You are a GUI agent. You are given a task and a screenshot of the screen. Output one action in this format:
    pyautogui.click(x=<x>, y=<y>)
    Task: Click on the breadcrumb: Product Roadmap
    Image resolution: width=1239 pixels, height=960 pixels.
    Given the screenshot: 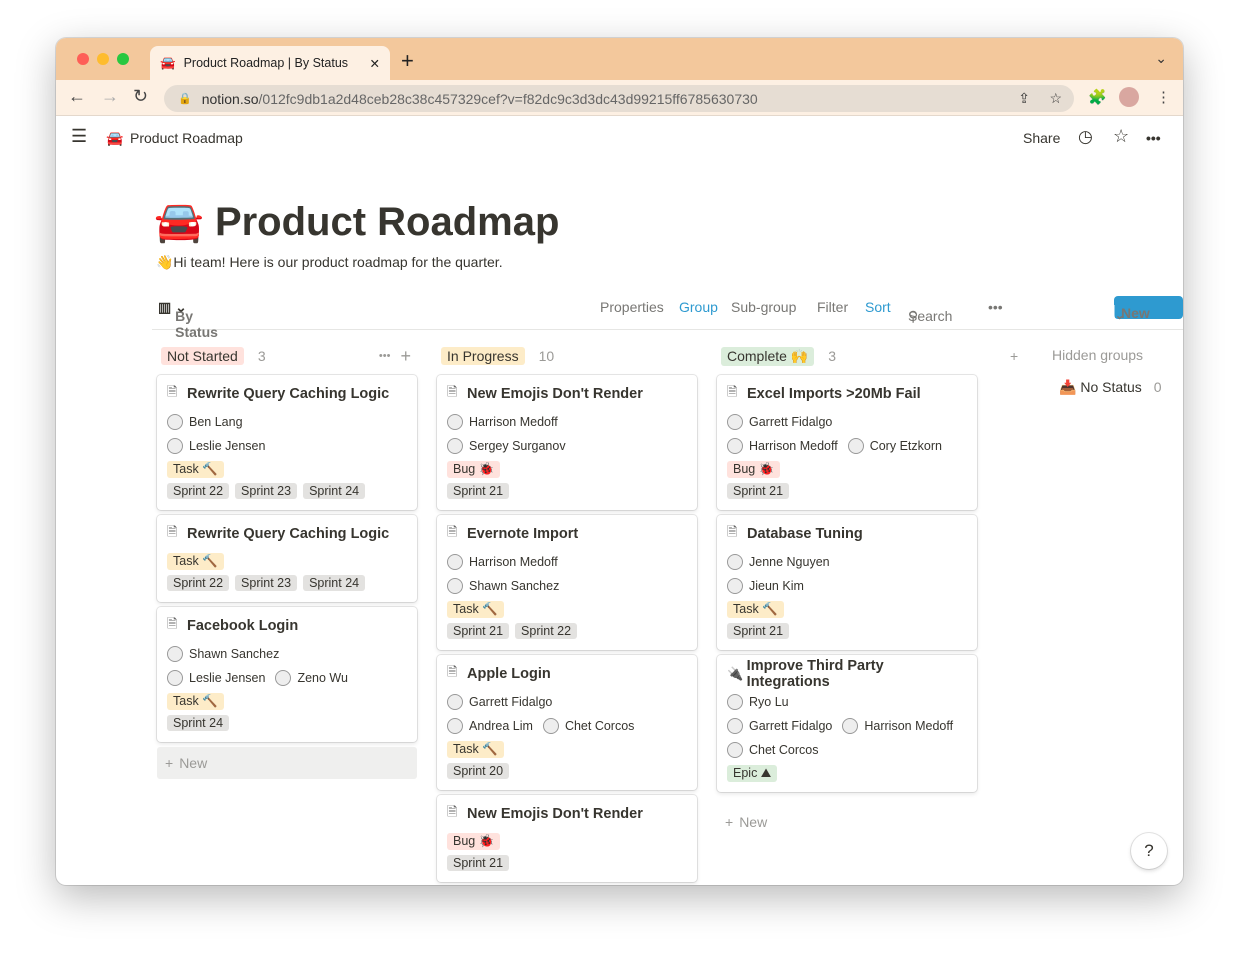 What is the action you would take?
    pyautogui.click(x=186, y=138)
    